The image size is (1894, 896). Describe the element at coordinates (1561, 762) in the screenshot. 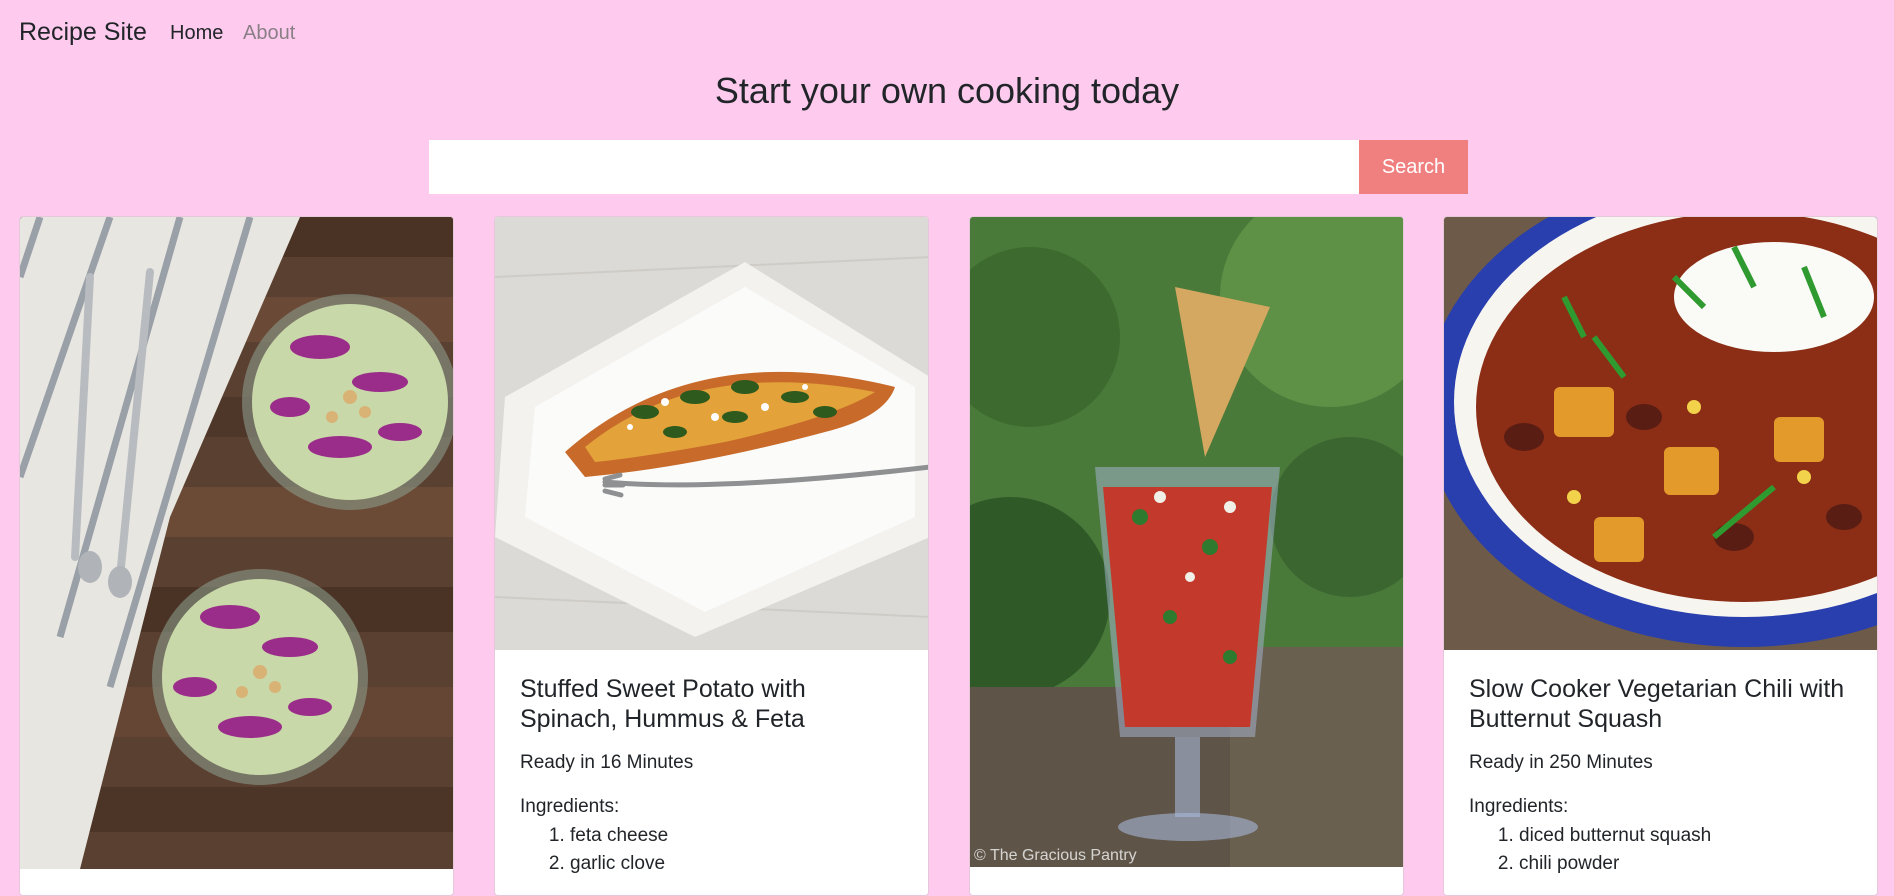

I see `ready-time: Ready in 250 Minutes` at that location.